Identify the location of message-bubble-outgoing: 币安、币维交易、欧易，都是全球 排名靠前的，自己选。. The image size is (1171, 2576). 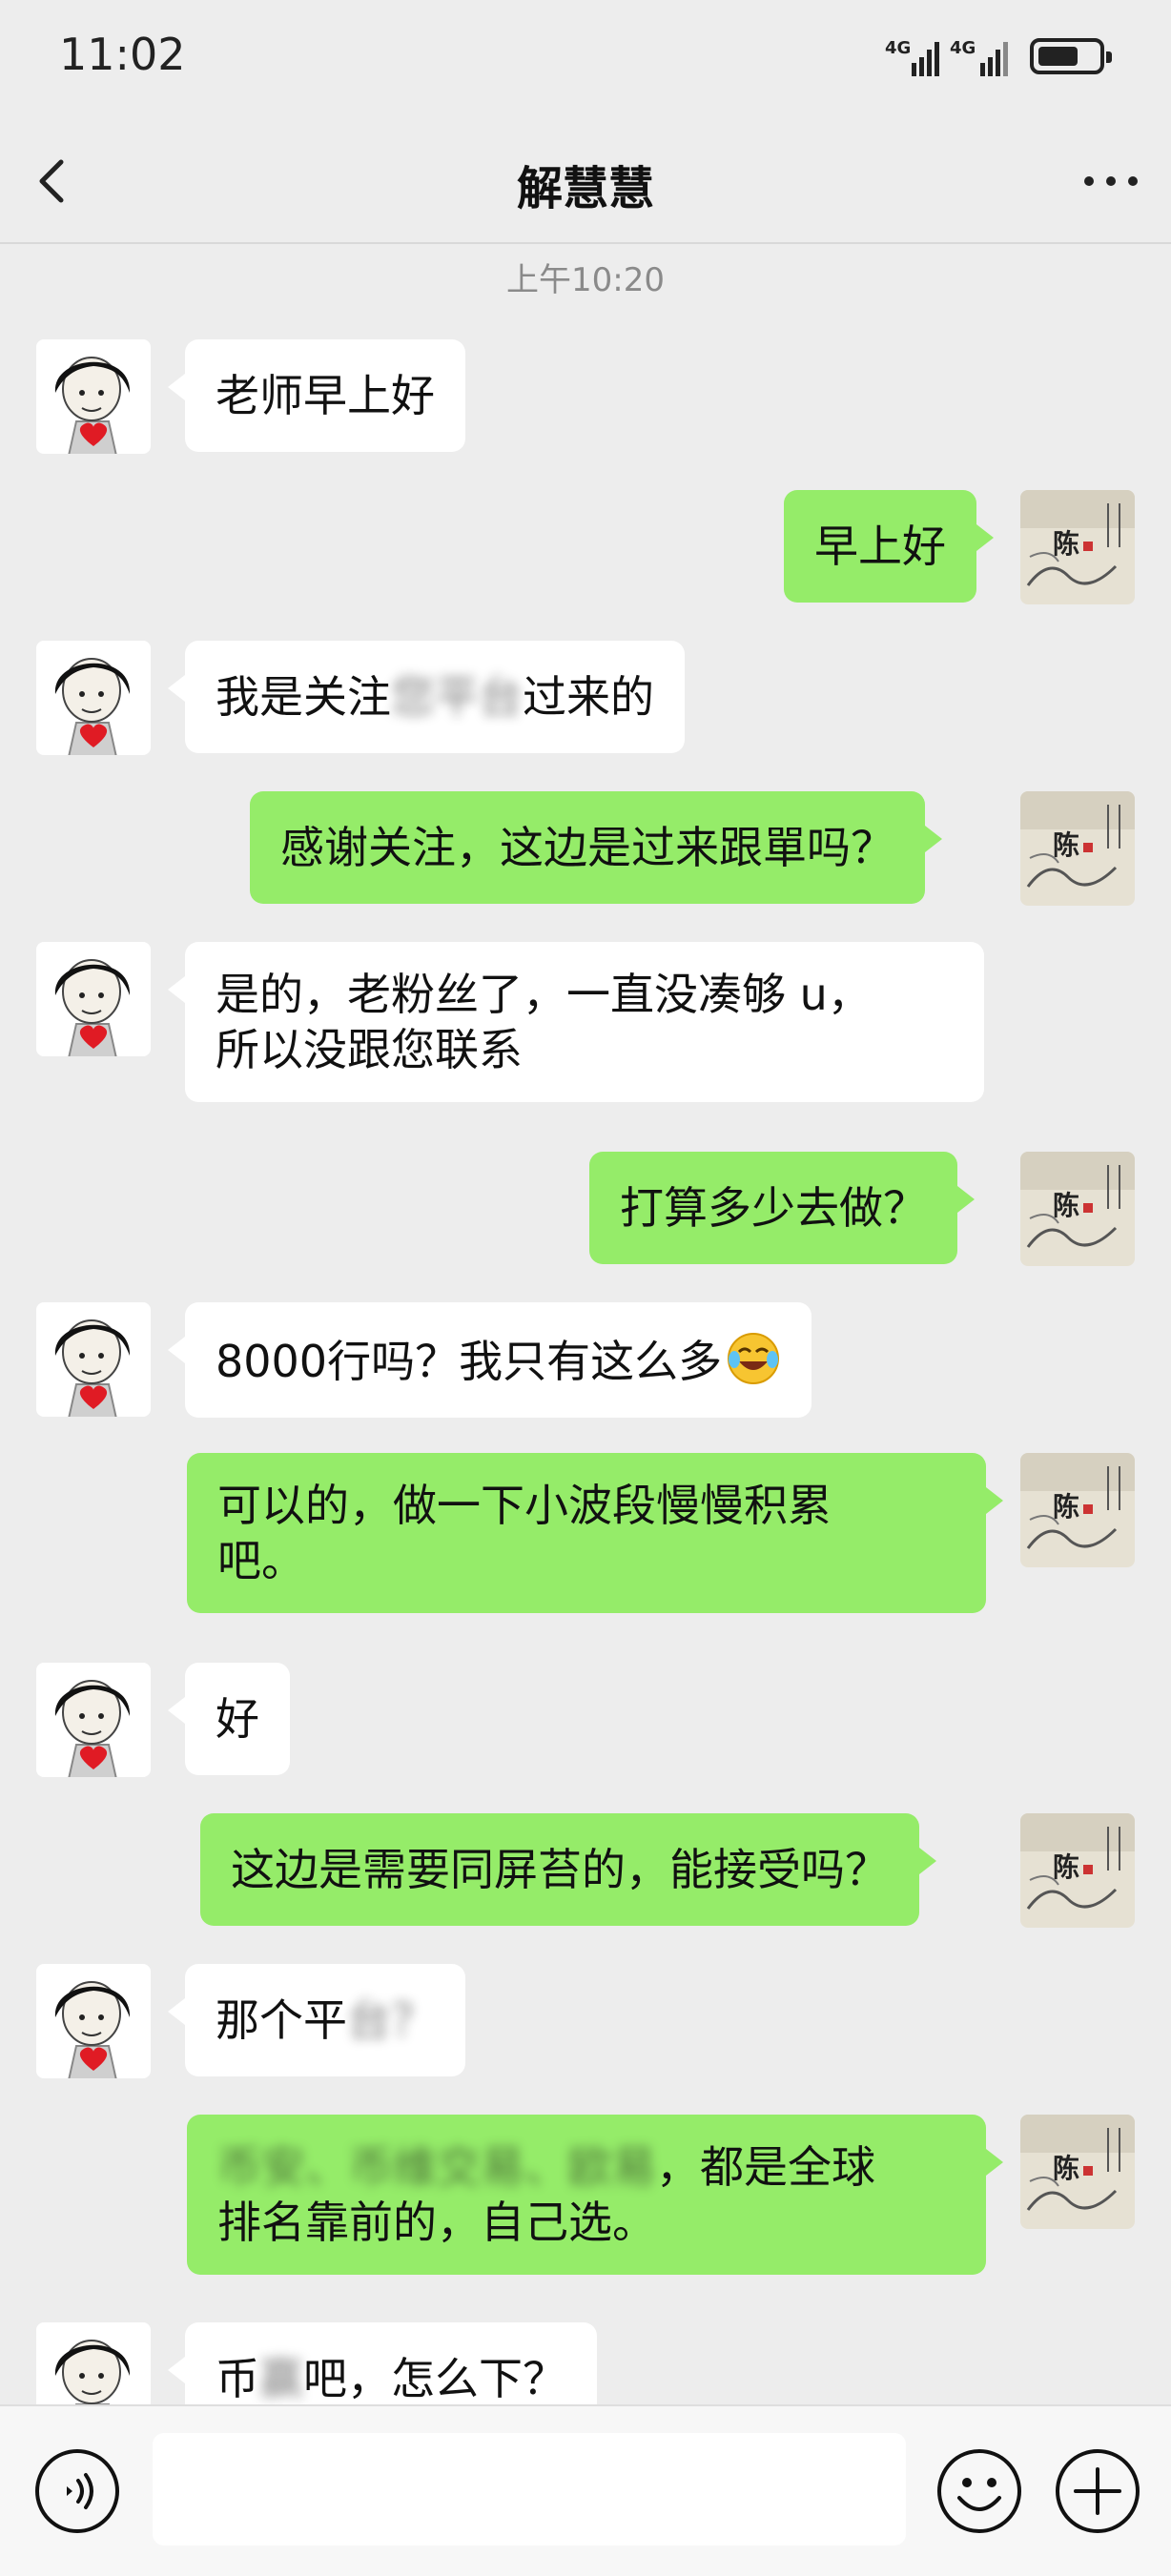
(595, 2195).